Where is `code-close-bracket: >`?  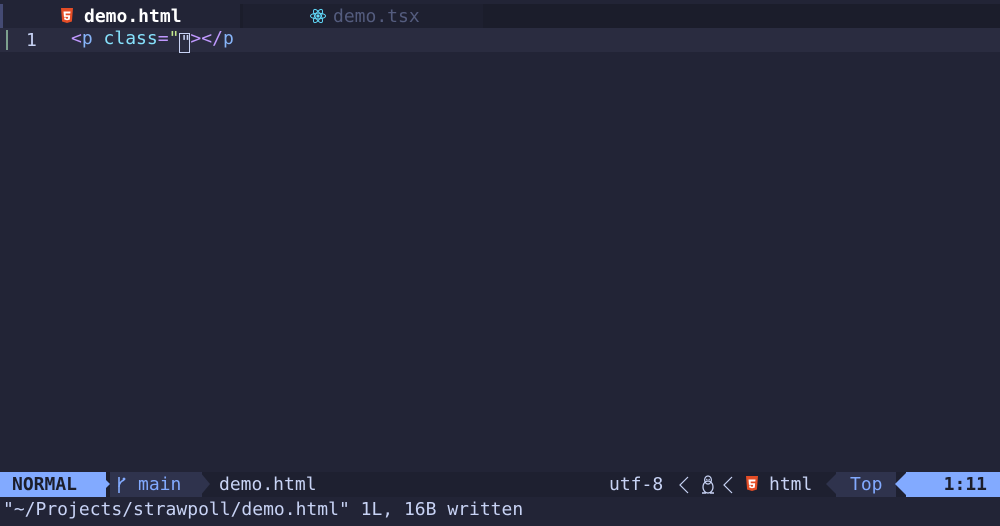 code-close-bracket: > is located at coordinates (196, 38).